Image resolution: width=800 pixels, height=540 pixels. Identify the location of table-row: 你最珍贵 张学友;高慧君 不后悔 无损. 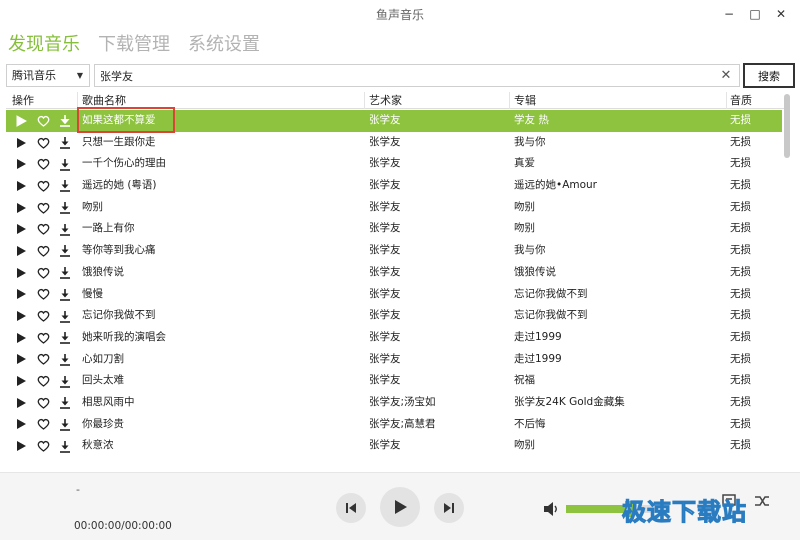
(394, 425).